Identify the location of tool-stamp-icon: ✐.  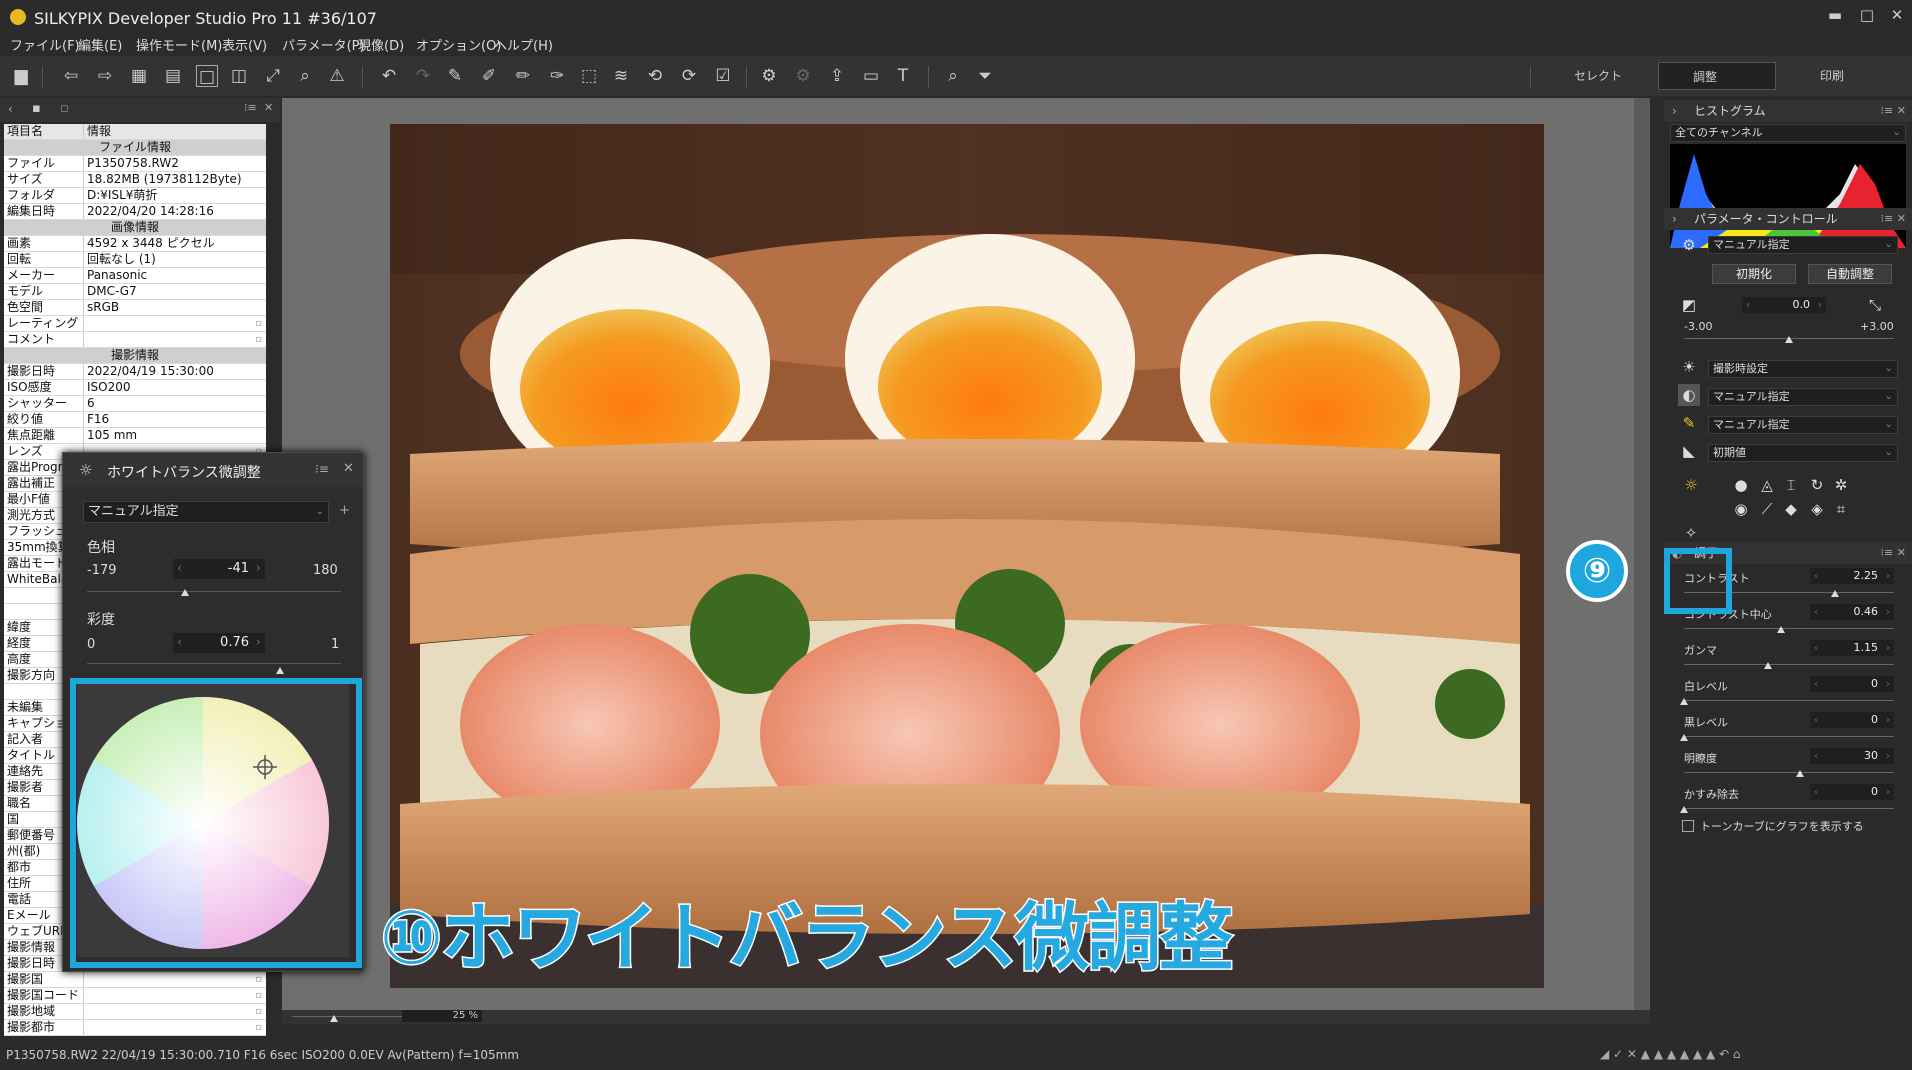
(489, 76).